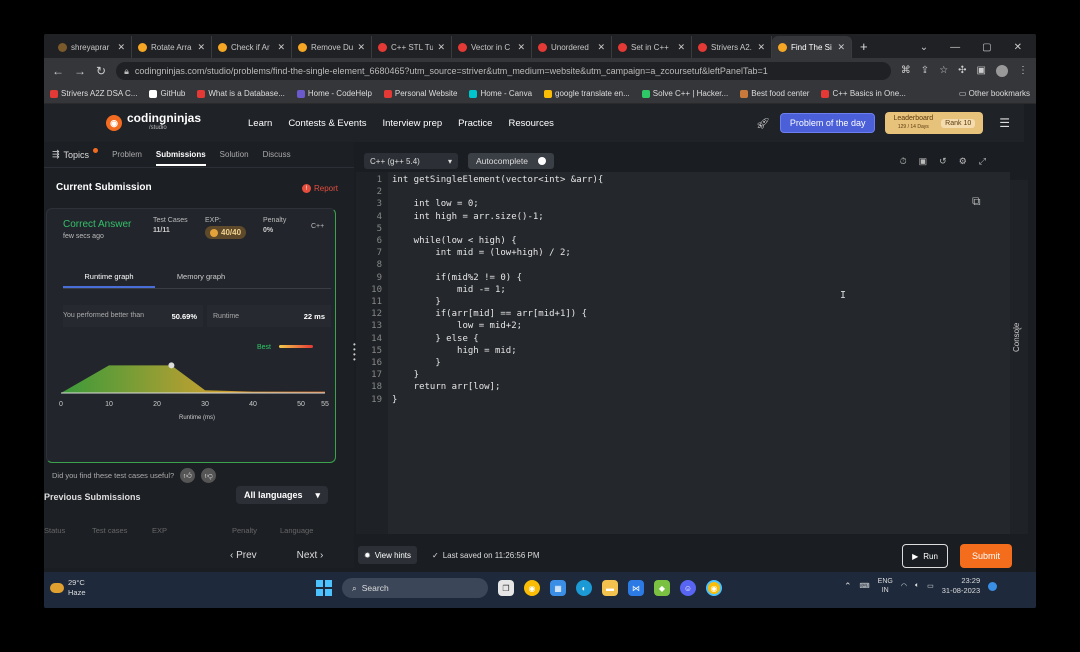 Image resolution: width=1080 pixels, height=652 pixels. Describe the element at coordinates (327, 123) in the screenshot. I see `nav-contests: Contests & Events` at that location.